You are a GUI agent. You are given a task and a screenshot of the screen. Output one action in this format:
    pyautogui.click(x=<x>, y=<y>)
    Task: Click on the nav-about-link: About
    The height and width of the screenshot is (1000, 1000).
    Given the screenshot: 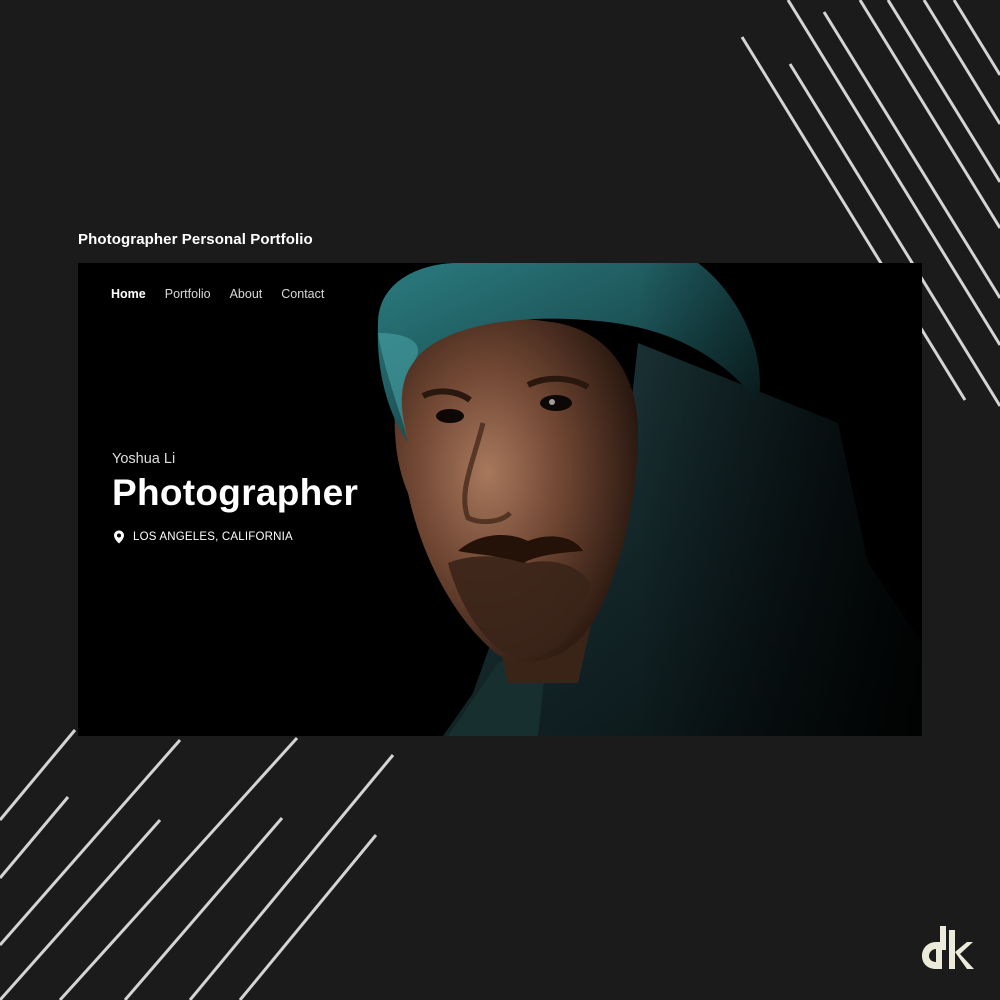 What is the action you would take?
    pyautogui.click(x=246, y=294)
    